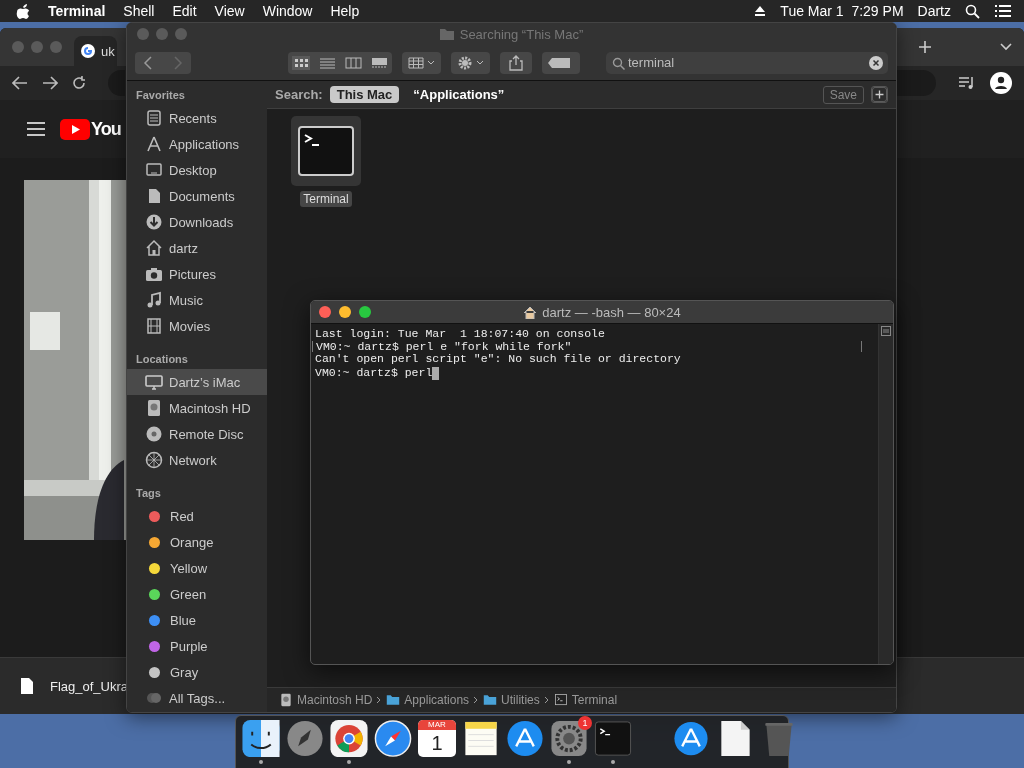 The width and height of the screenshot is (1024, 768). I want to click on app-icon-tile, so click(326, 151).